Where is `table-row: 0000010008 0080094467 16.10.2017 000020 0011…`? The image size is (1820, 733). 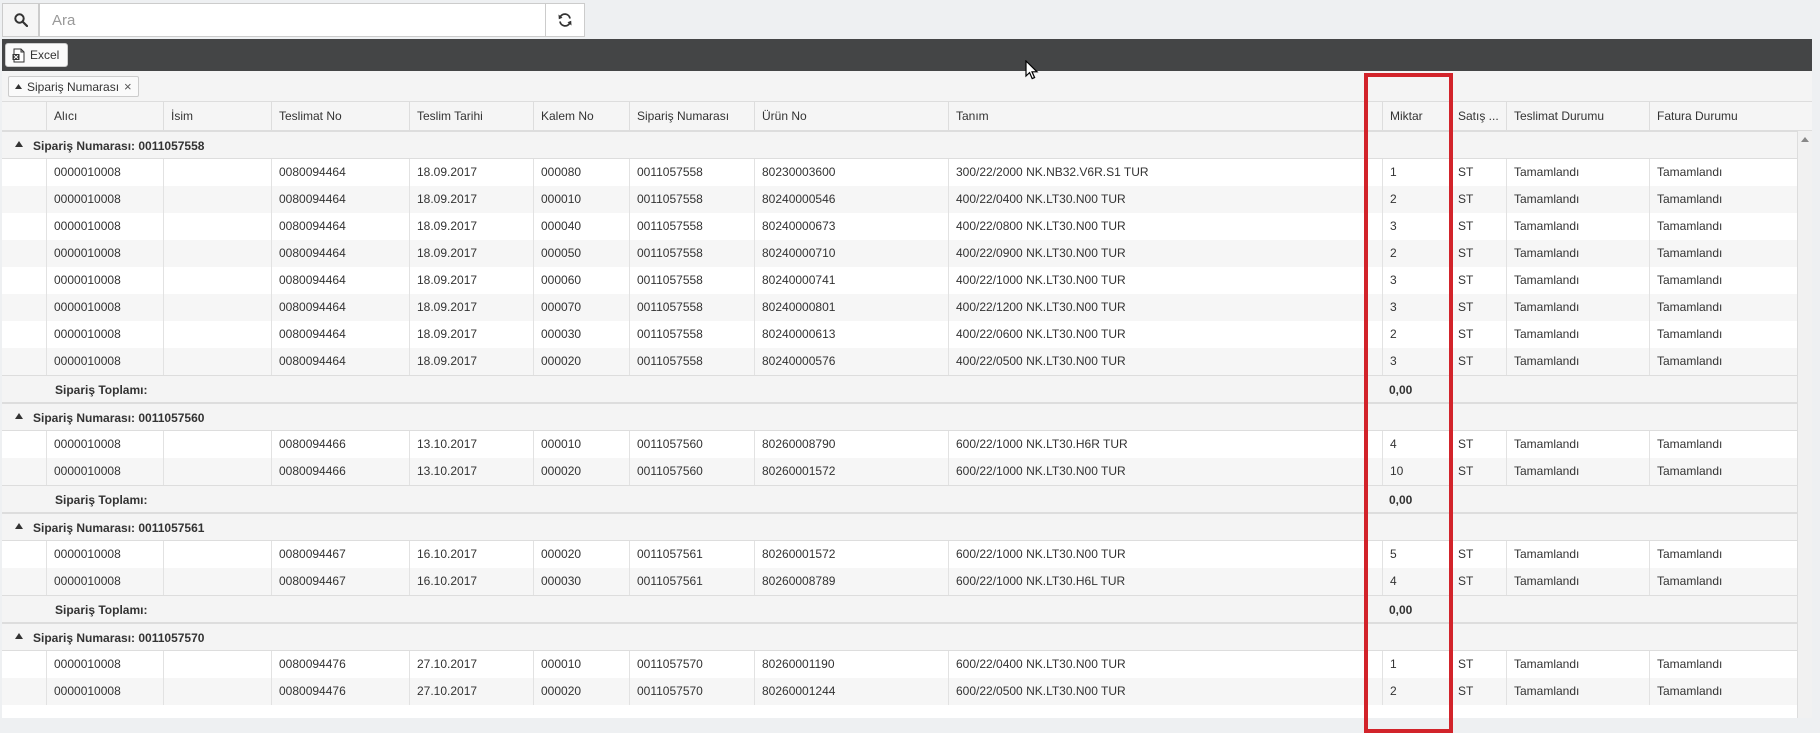
table-row: 0000010008 0080094467 16.10.2017 000020 0011… is located at coordinates (899, 554).